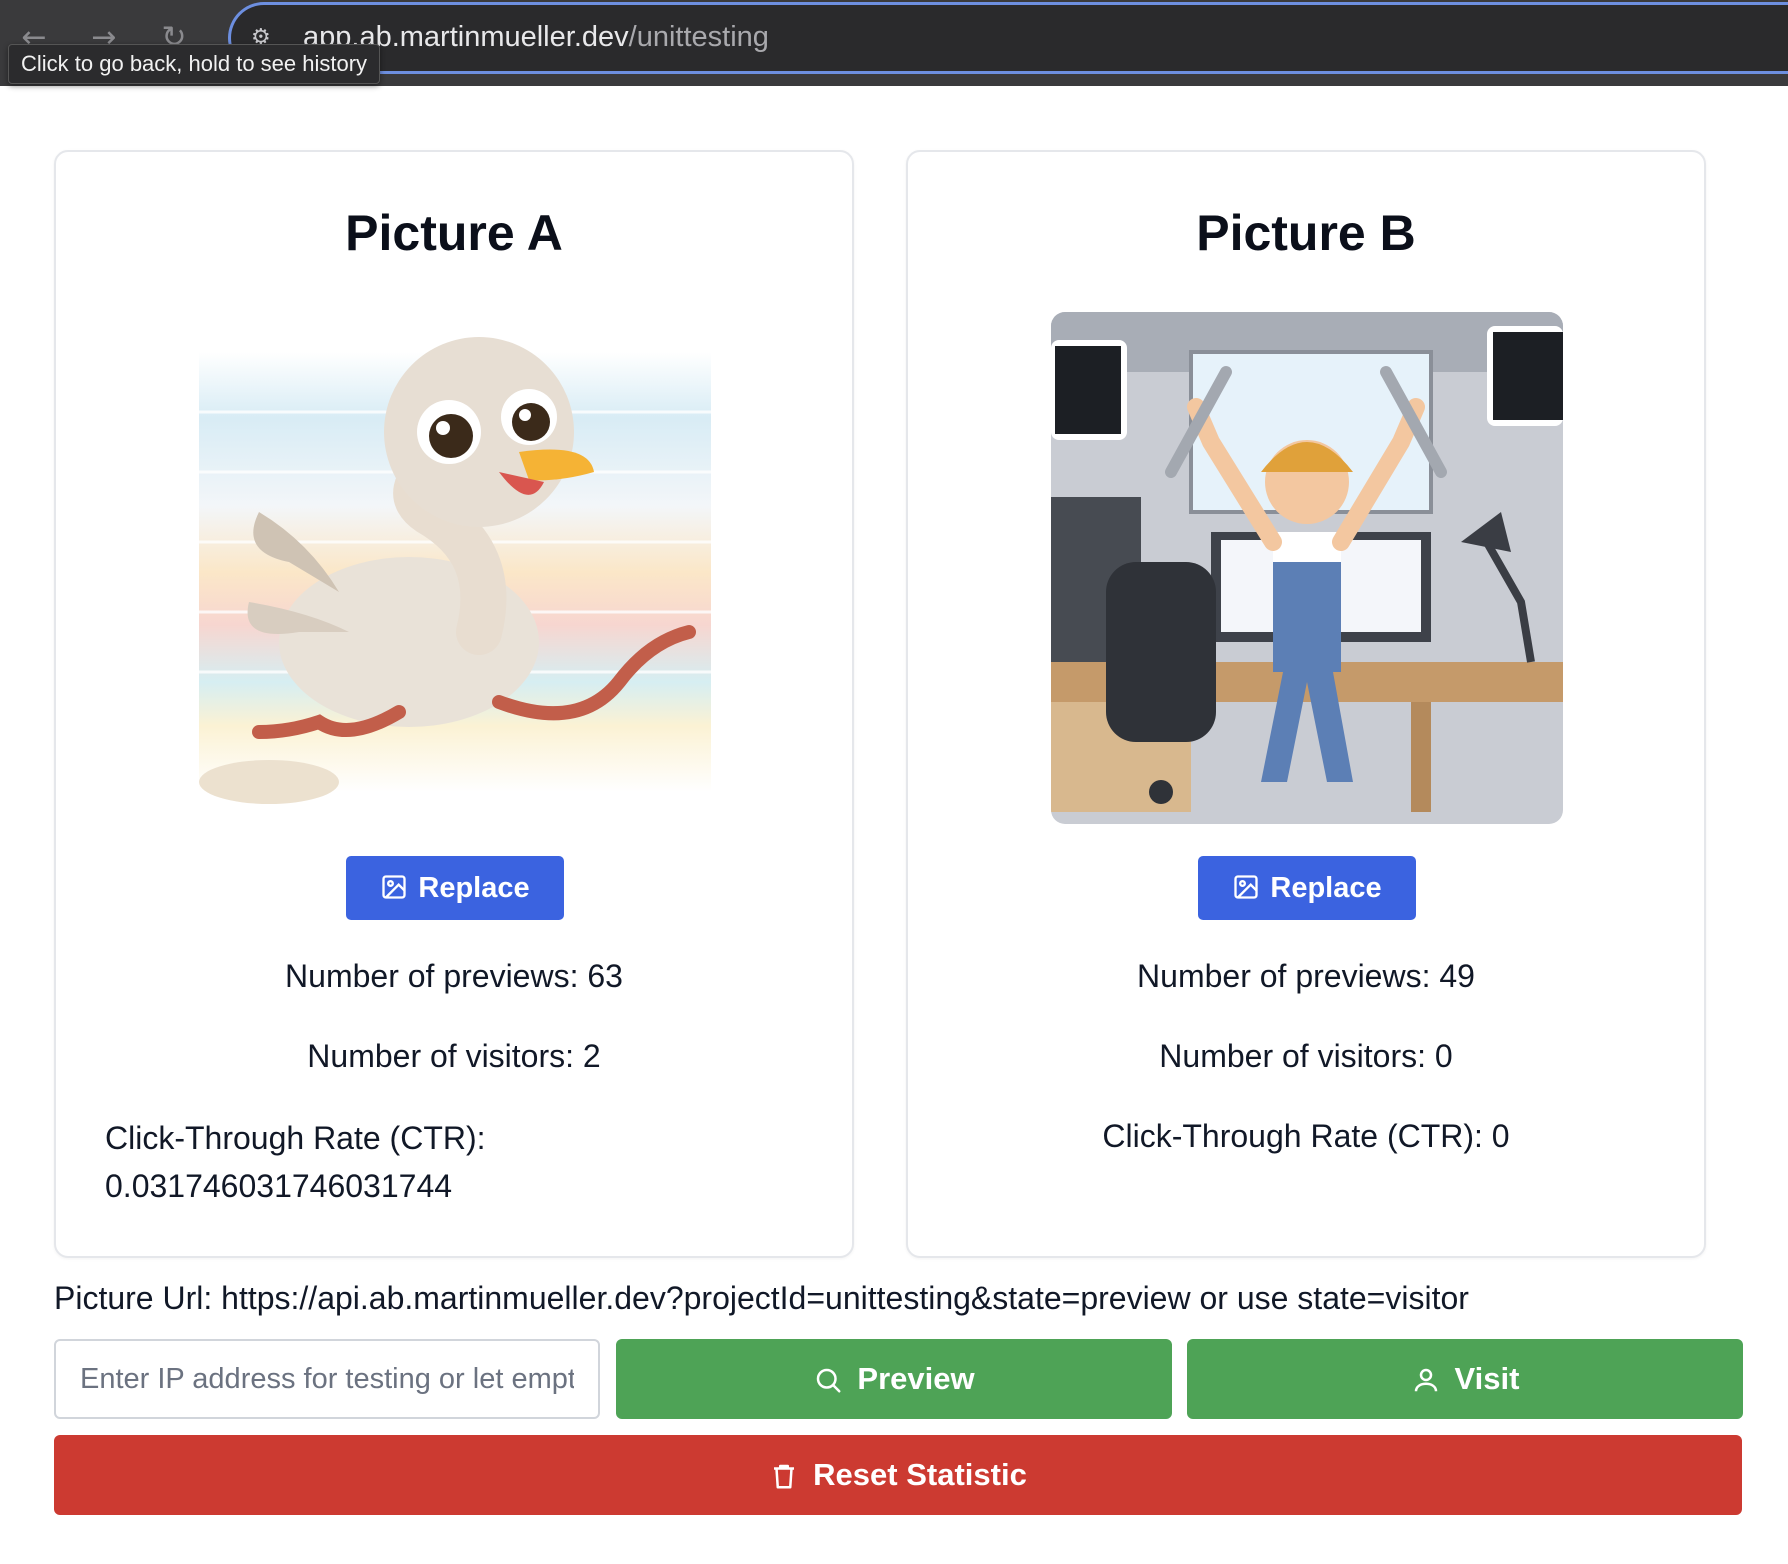 The height and width of the screenshot is (1564, 1788). What do you see at coordinates (1487, 1378) in the screenshot?
I see `visit-label: Visit` at bounding box center [1487, 1378].